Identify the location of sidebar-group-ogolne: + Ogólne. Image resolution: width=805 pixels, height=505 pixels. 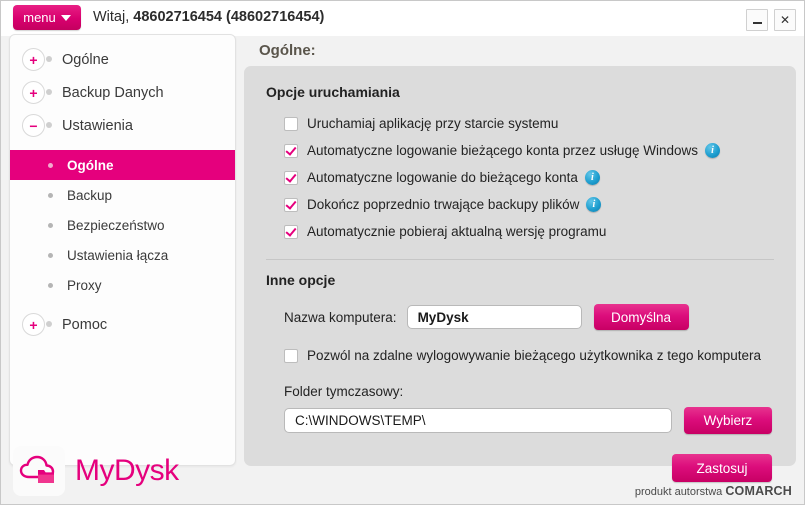
(122, 59).